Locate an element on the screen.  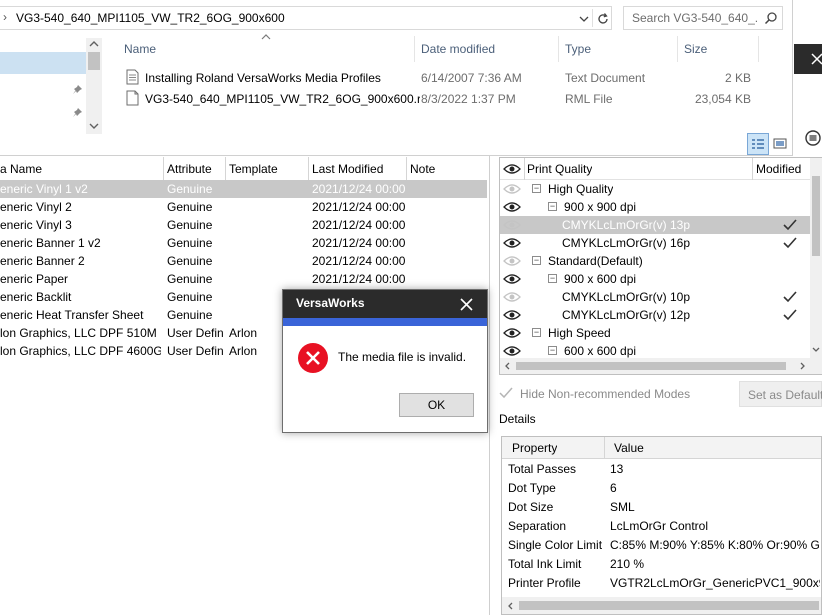
chevron-right-icon: › is located at coordinates (5, 17).